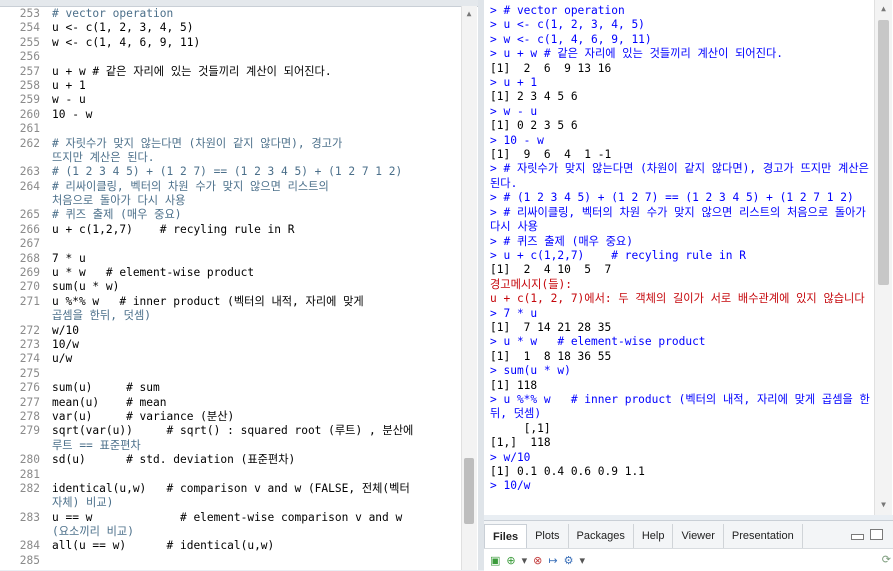 The image size is (893, 571). Describe the element at coordinates (230, 14) in the screenshot. I see `editor-line: 253 # vector operation` at that location.